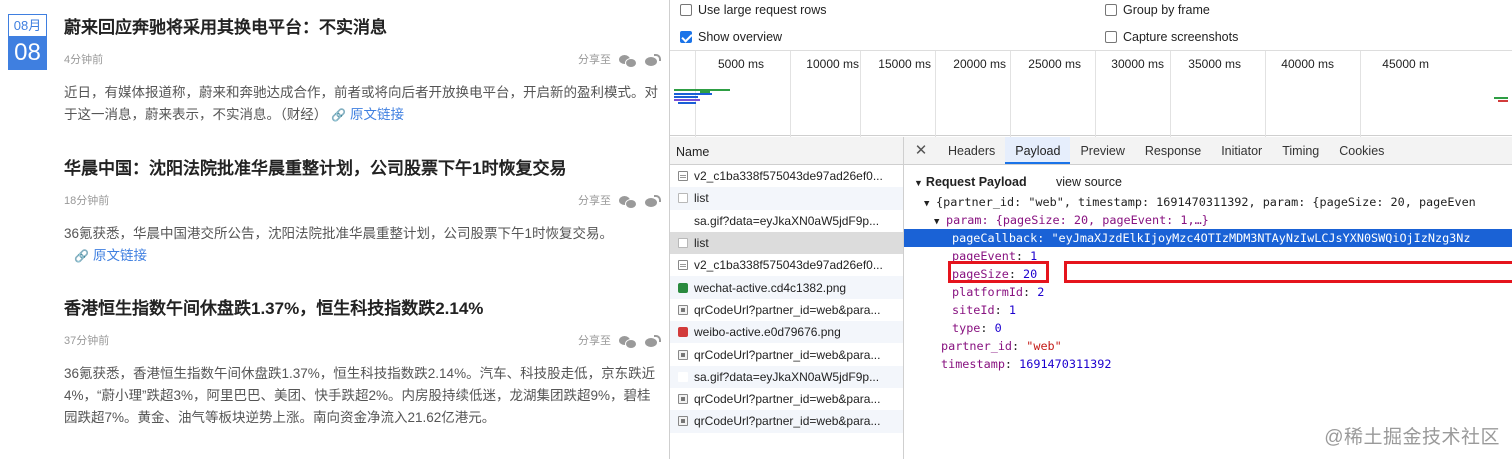 Image resolution: width=1512 pixels, height=459 pixels. Describe the element at coordinates (1208, 364) in the screenshot. I see `tree-field-row: timestamp: 1691470311392` at that location.